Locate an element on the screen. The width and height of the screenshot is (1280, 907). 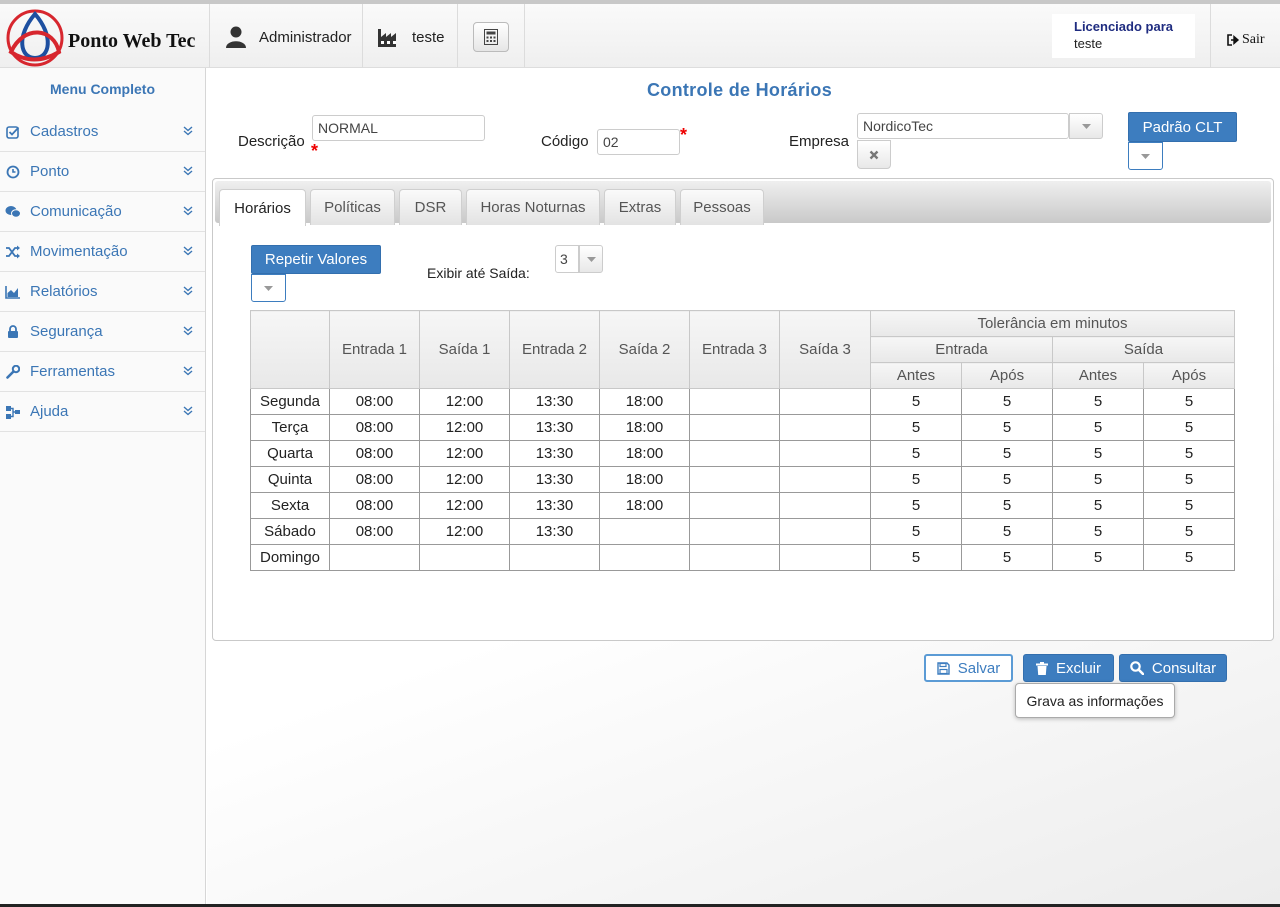
sidebar-item-relatorios: Relatórios is located at coordinates (102, 292).